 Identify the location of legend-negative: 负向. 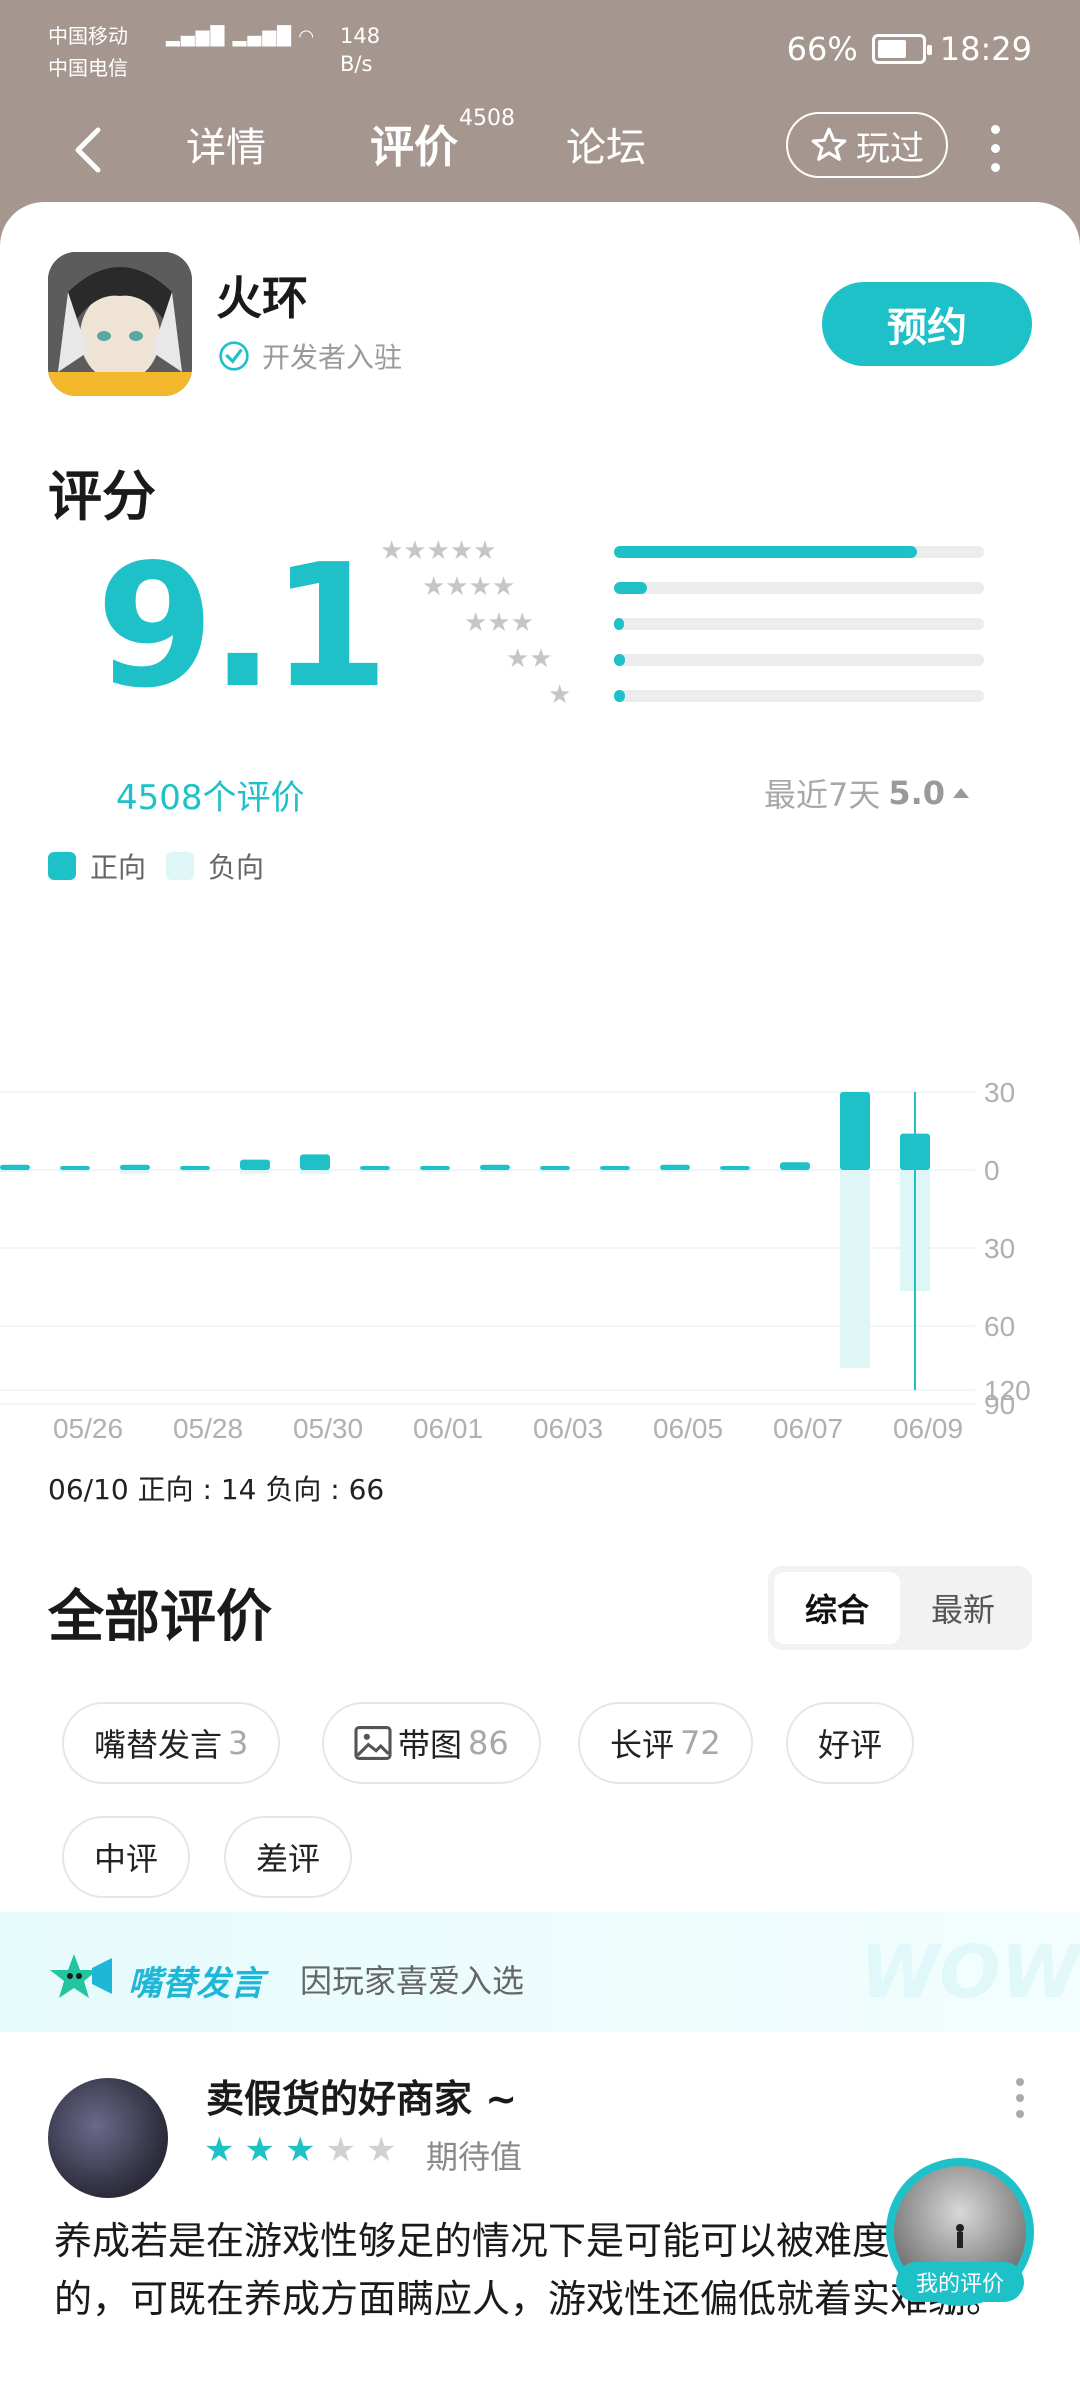
(236, 867).